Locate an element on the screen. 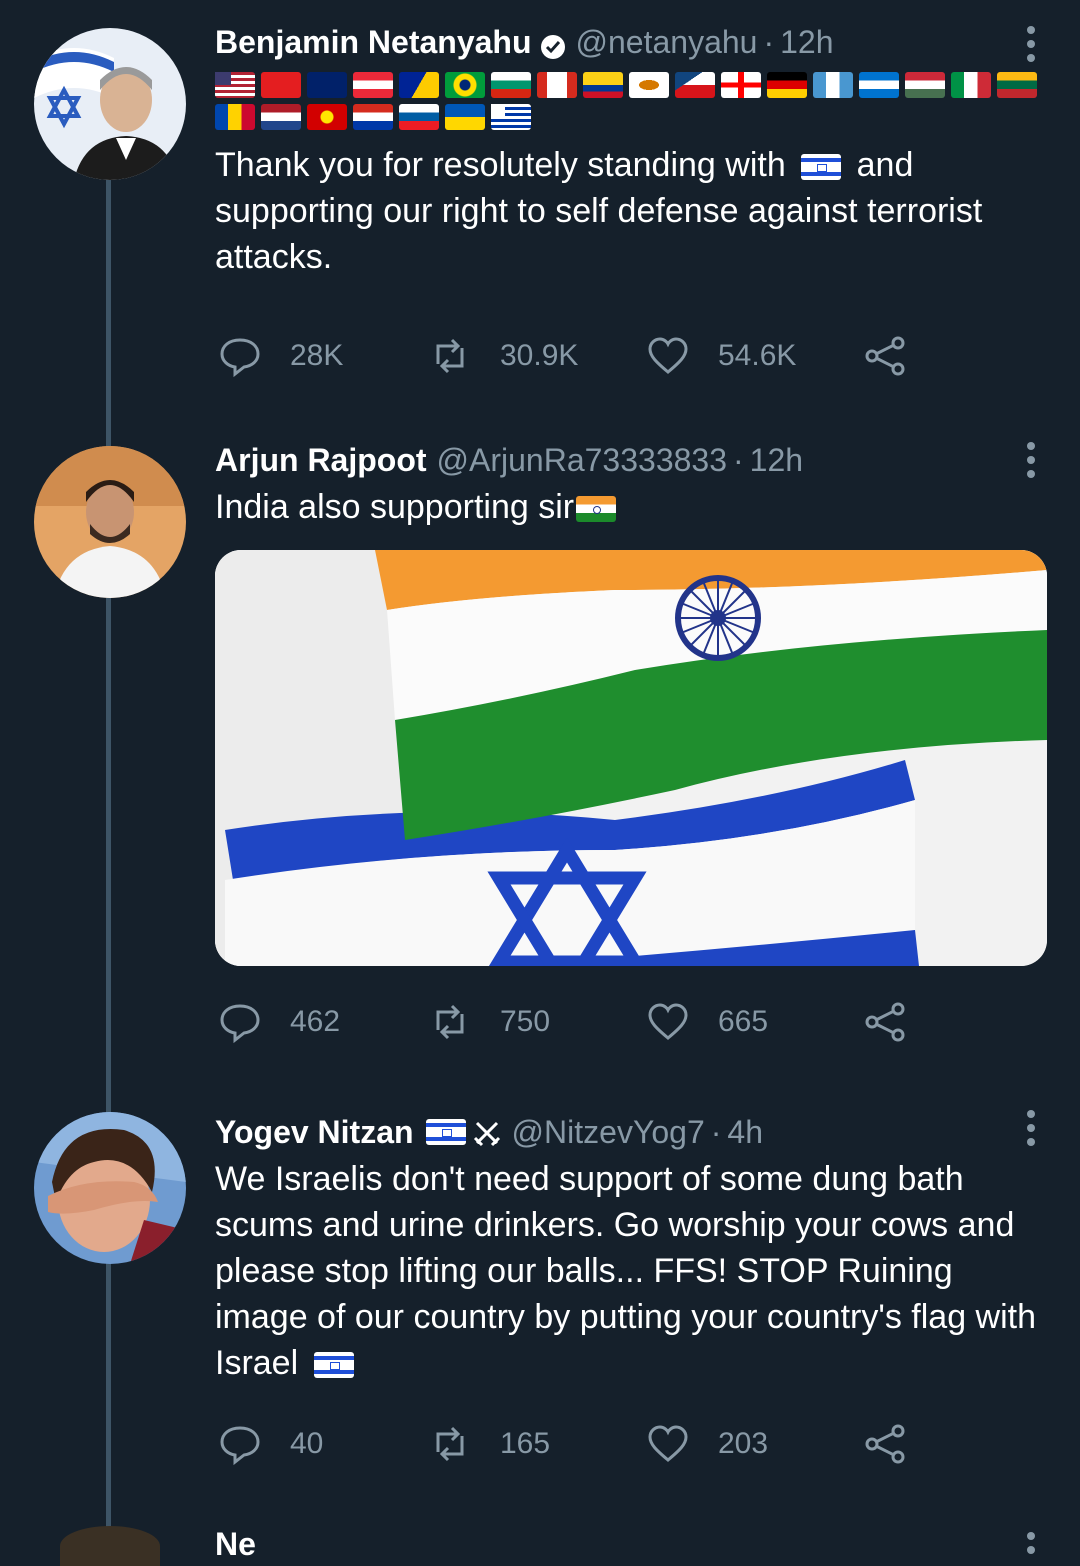  like-count: 203 is located at coordinates (743, 1443).